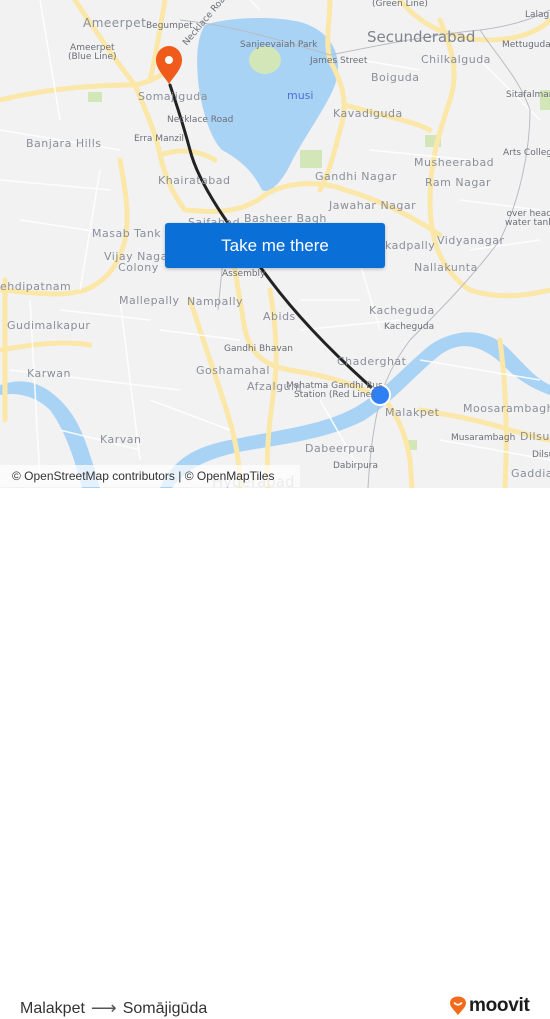  I want to click on place-label: Abids, so click(279, 316).